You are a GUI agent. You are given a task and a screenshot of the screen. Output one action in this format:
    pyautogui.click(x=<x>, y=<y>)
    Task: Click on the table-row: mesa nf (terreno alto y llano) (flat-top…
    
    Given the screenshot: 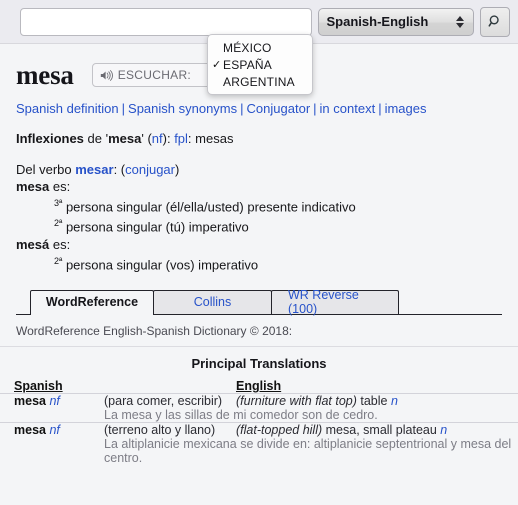 What is the action you would take?
    pyautogui.click(x=259, y=429)
    